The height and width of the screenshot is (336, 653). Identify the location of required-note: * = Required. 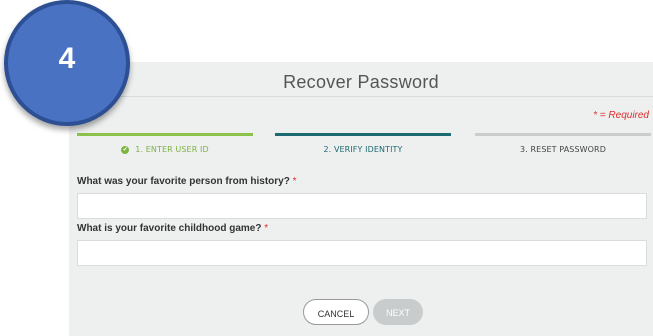
(621, 115).